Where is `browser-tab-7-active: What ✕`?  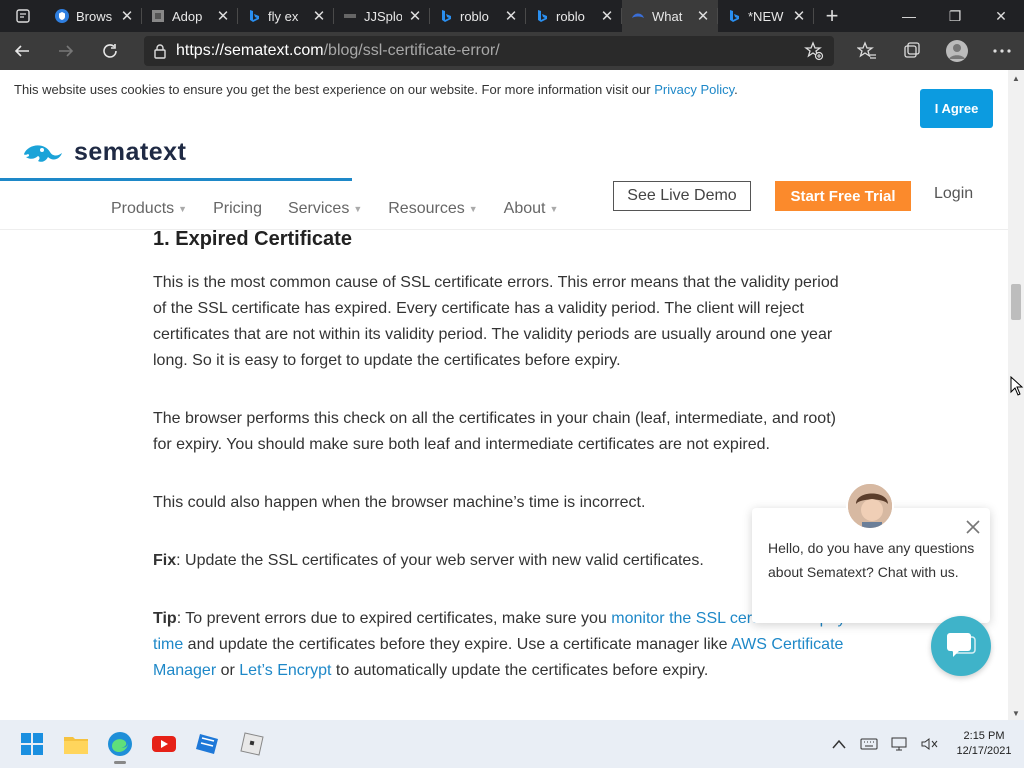
browser-tab-7-active: What ✕ is located at coordinates (670, 16).